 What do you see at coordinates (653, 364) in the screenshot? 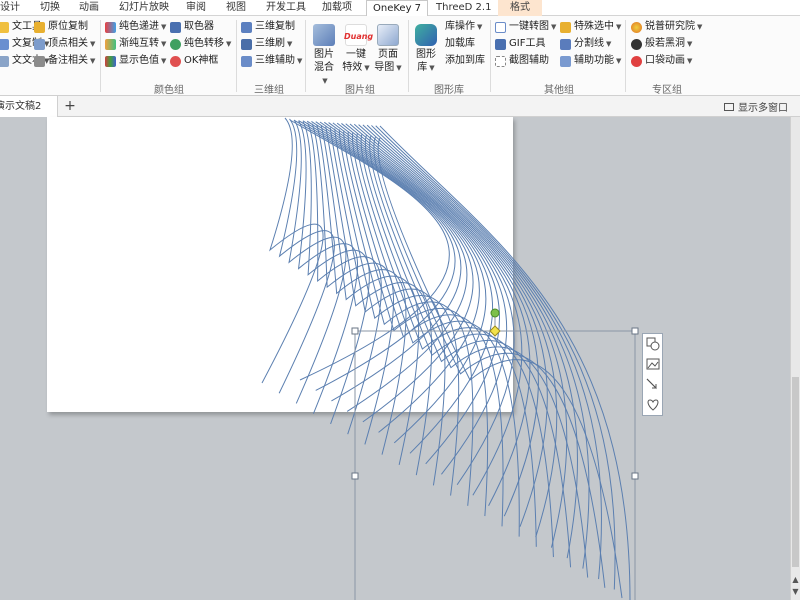
I see `image-icon` at bounding box center [653, 364].